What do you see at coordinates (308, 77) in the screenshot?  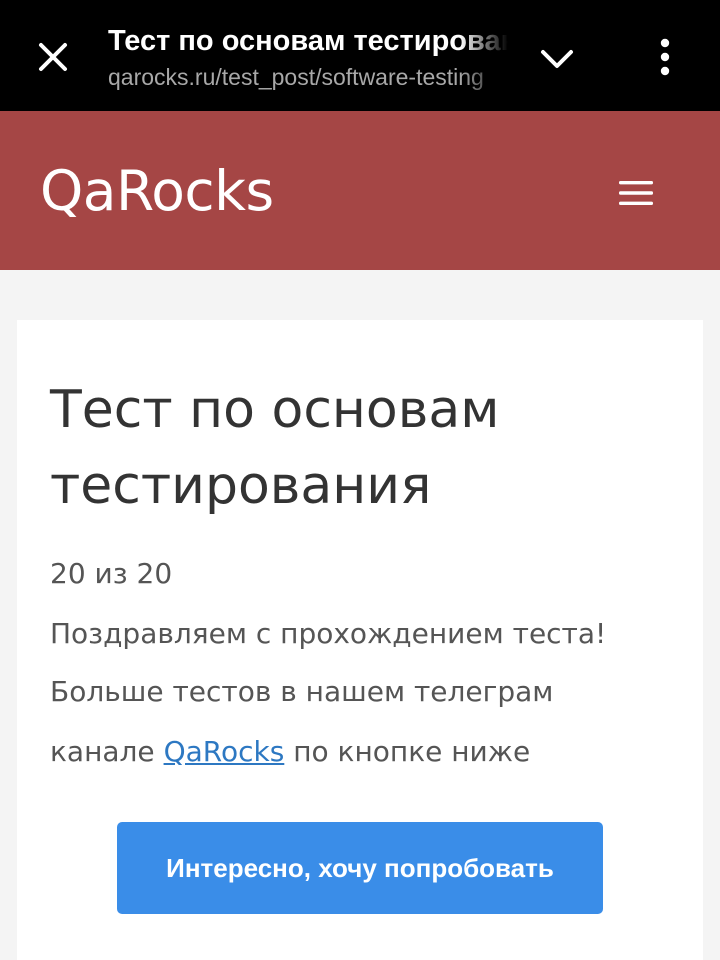 I see `tab-url: qarocks.ru/test_post/software-testing` at bounding box center [308, 77].